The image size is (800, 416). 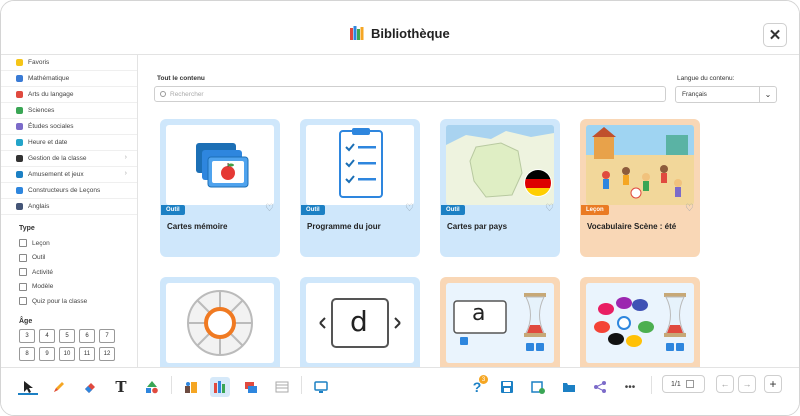 What do you see at coordinates (60, 301) in the screenshot?
I see `type-label: Quiz pour la classe` at bounding box center [60, 301].